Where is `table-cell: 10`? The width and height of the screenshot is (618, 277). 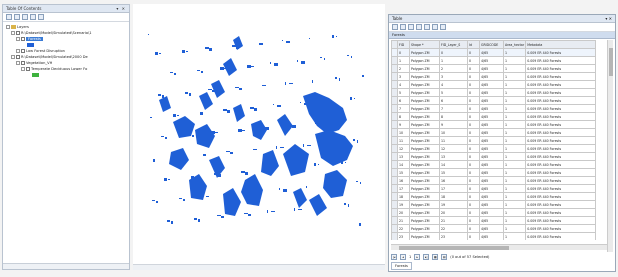
table-cell: 10 is located at coordinates (453, 132).